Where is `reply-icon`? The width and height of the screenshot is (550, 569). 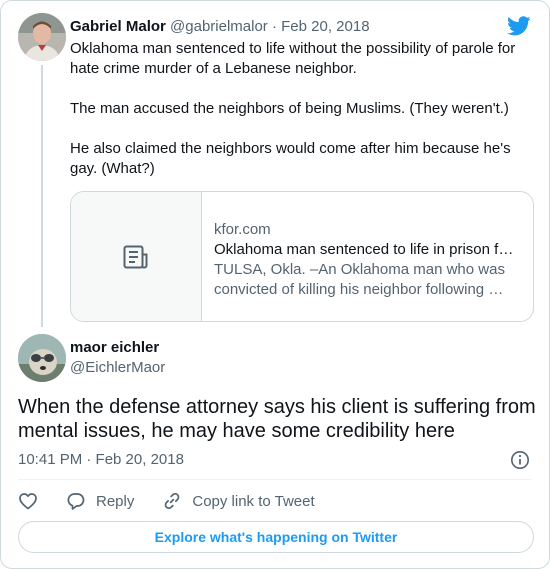
reply-icon is located at coordinates (76, 501).